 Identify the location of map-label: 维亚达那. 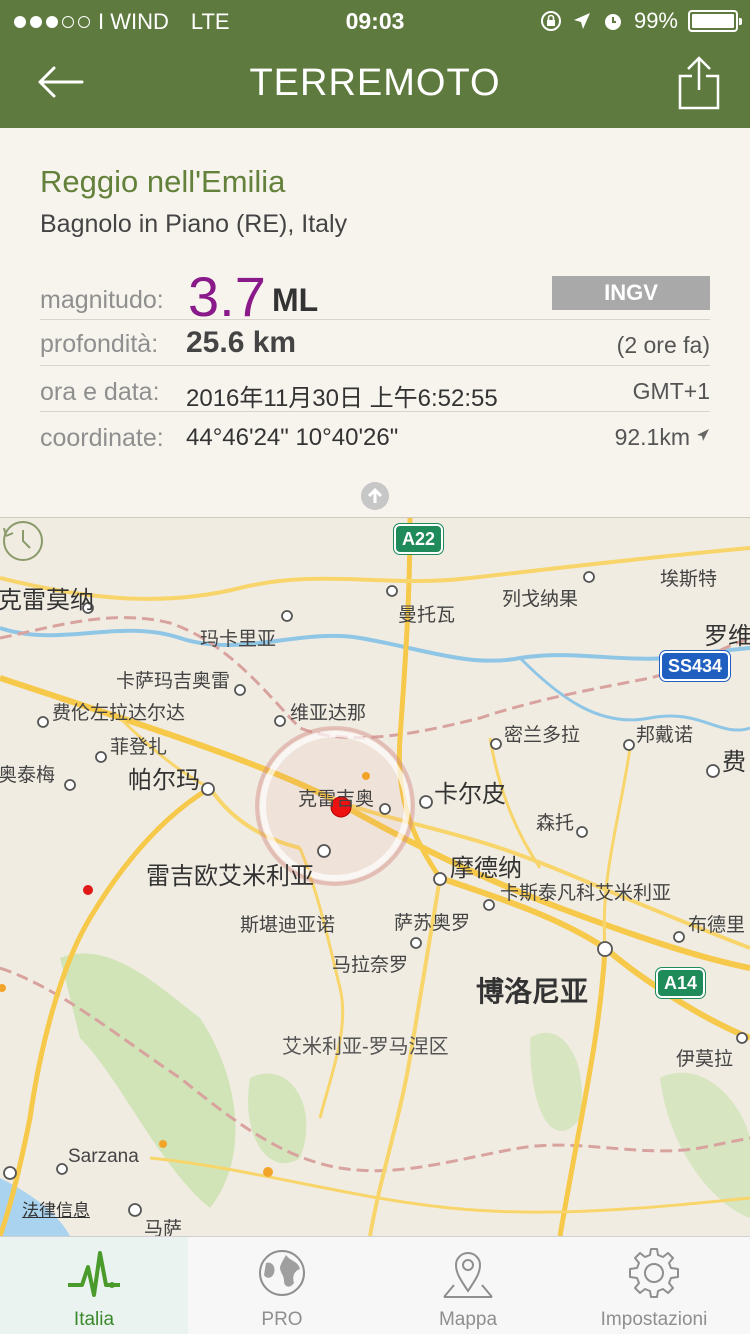
(328, 713).